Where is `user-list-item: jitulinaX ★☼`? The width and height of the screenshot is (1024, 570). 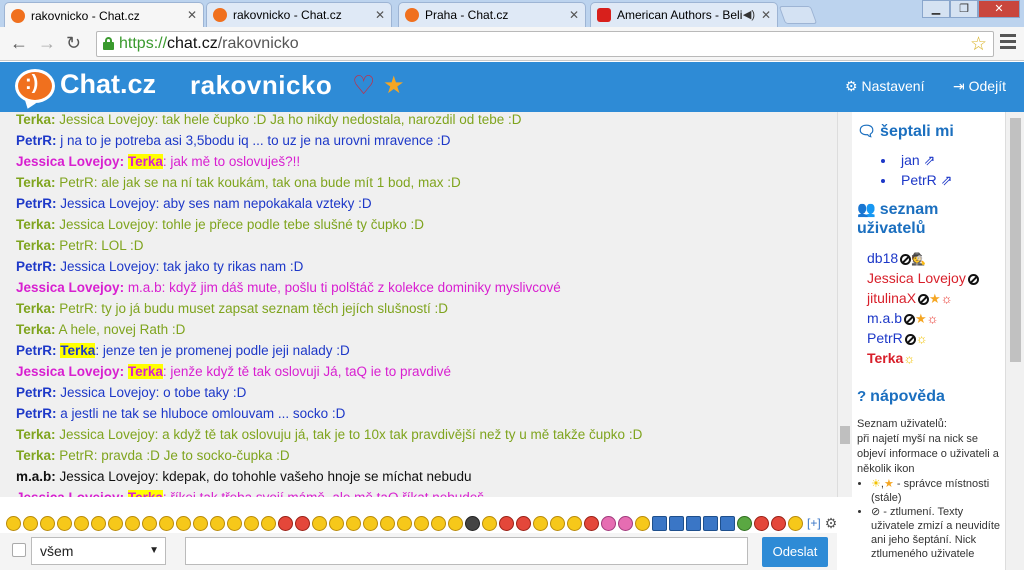
user-list-item: jitulinaX ★☼ is located at coordinates (923, 298).